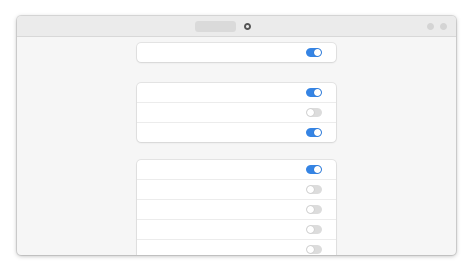 This screenshot has width=474, height=275. What do you see at coordinates (430, 26) in the screenshot?
I see `minimize-button` at bounding box center [430, 26].